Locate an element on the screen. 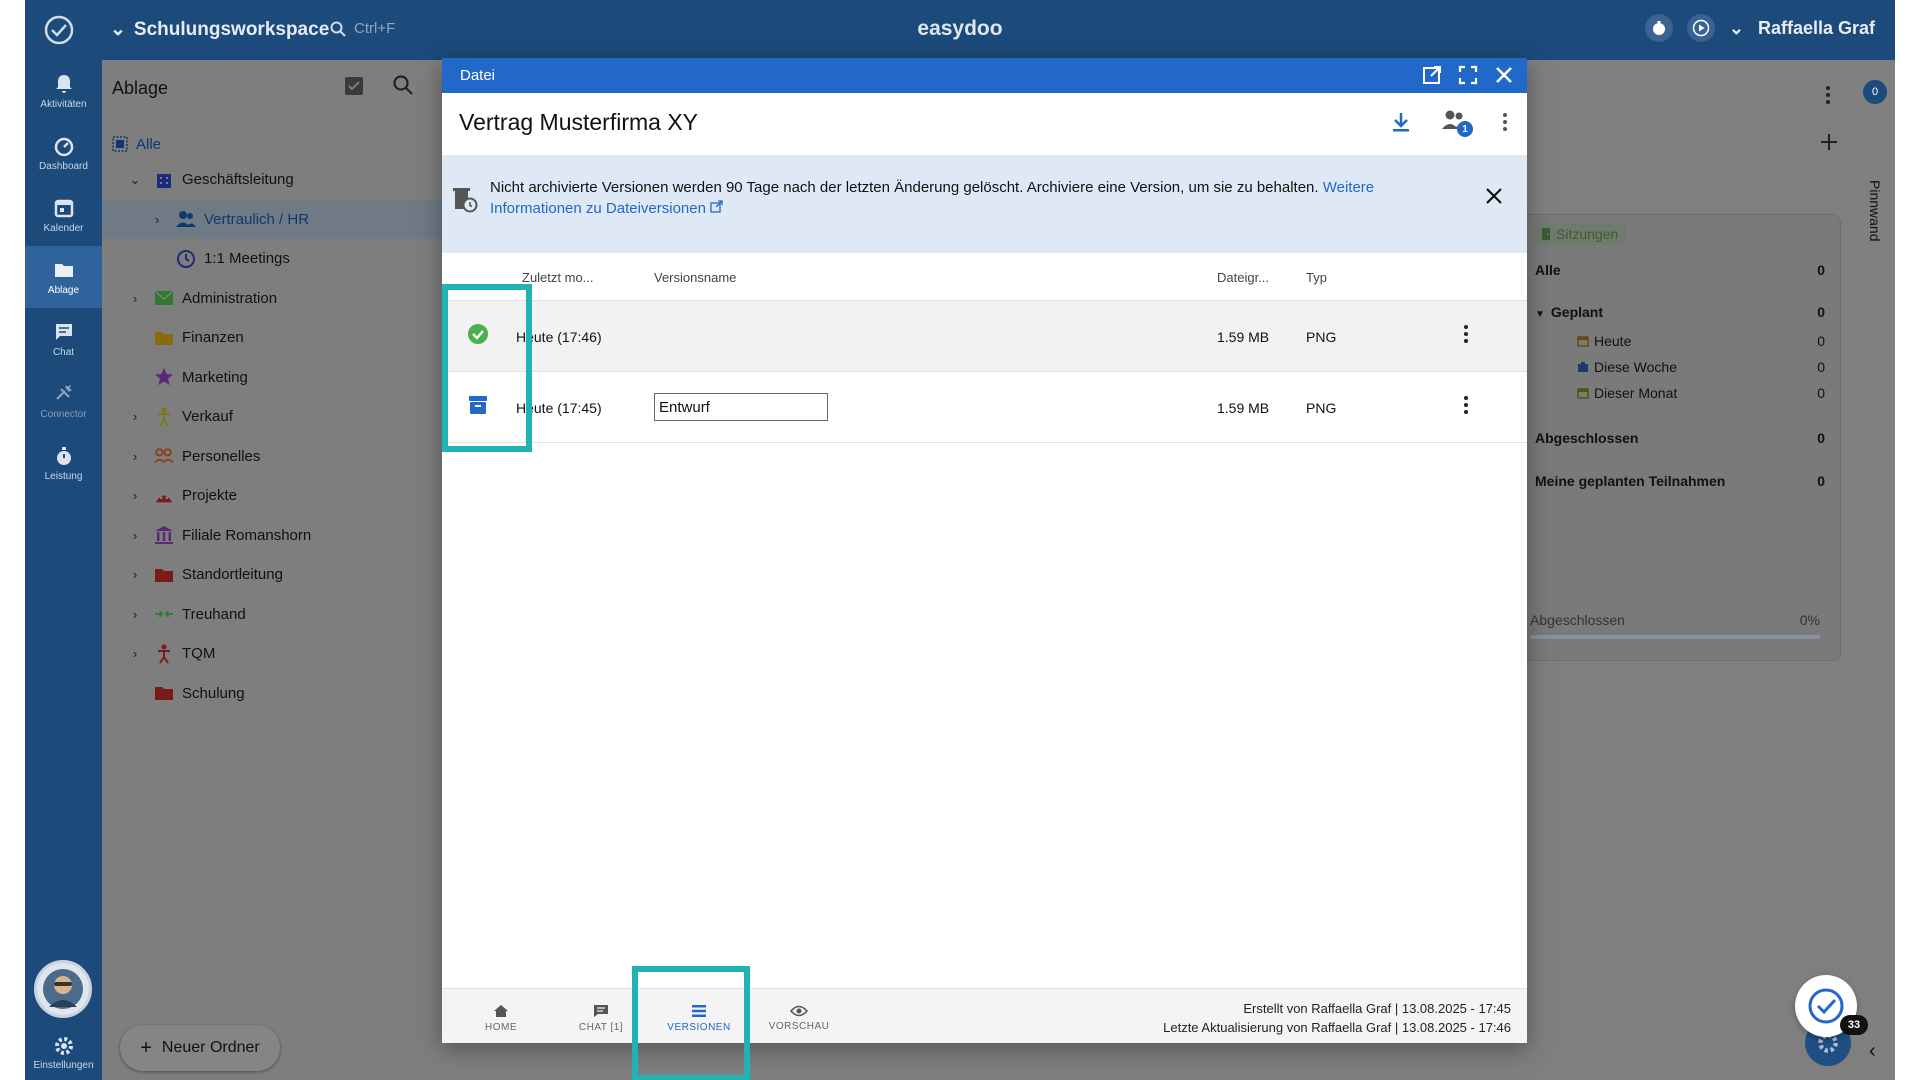 This screenshot has height=1080, width=1920. folder-personelles: › Personelles is located at coordinates (272, 457).